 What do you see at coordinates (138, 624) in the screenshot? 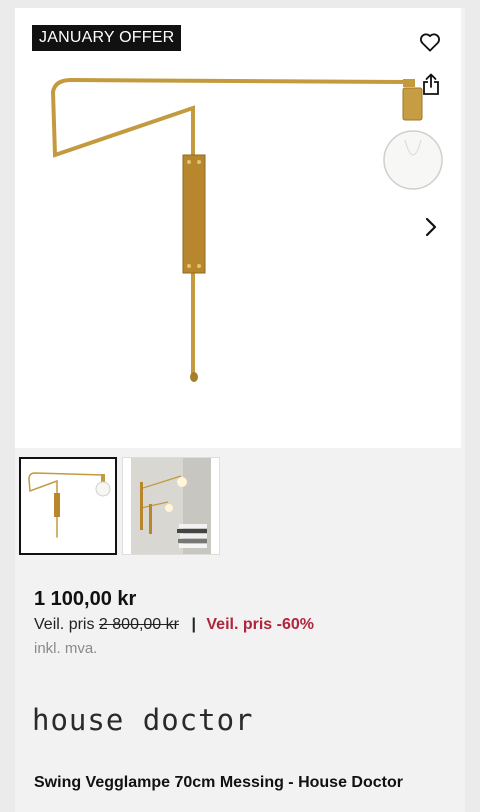
I see `reference-price: 2 800,00 kr` at bounding box center [138, 624].